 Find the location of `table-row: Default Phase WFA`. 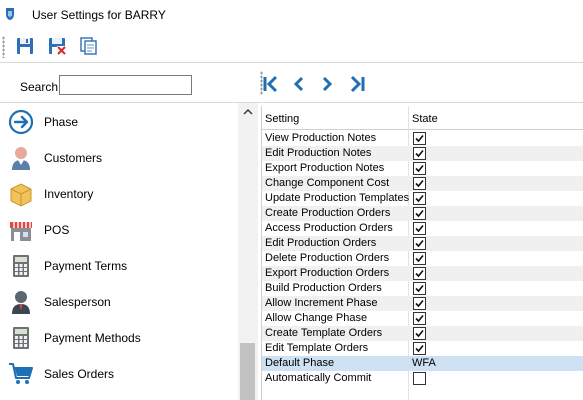

table-row: Default Phase WFA is located at coordinates (422, 363).